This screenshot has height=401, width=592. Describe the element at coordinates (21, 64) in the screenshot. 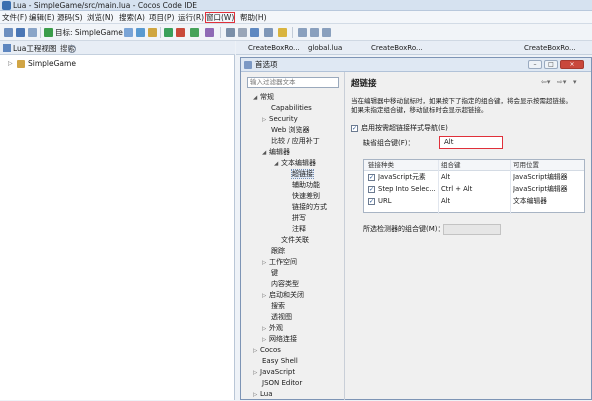

I see `project-folder-icon` at that location.